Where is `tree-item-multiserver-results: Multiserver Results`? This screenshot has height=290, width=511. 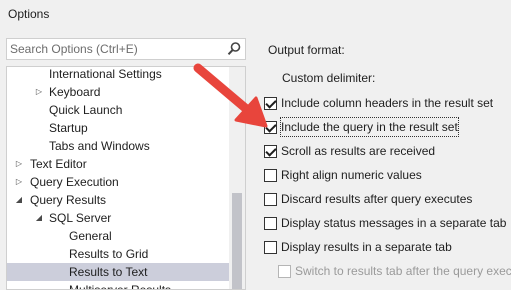 tree-item-multiserver-results: Multiserver Results is located at coordinates (119, 285).